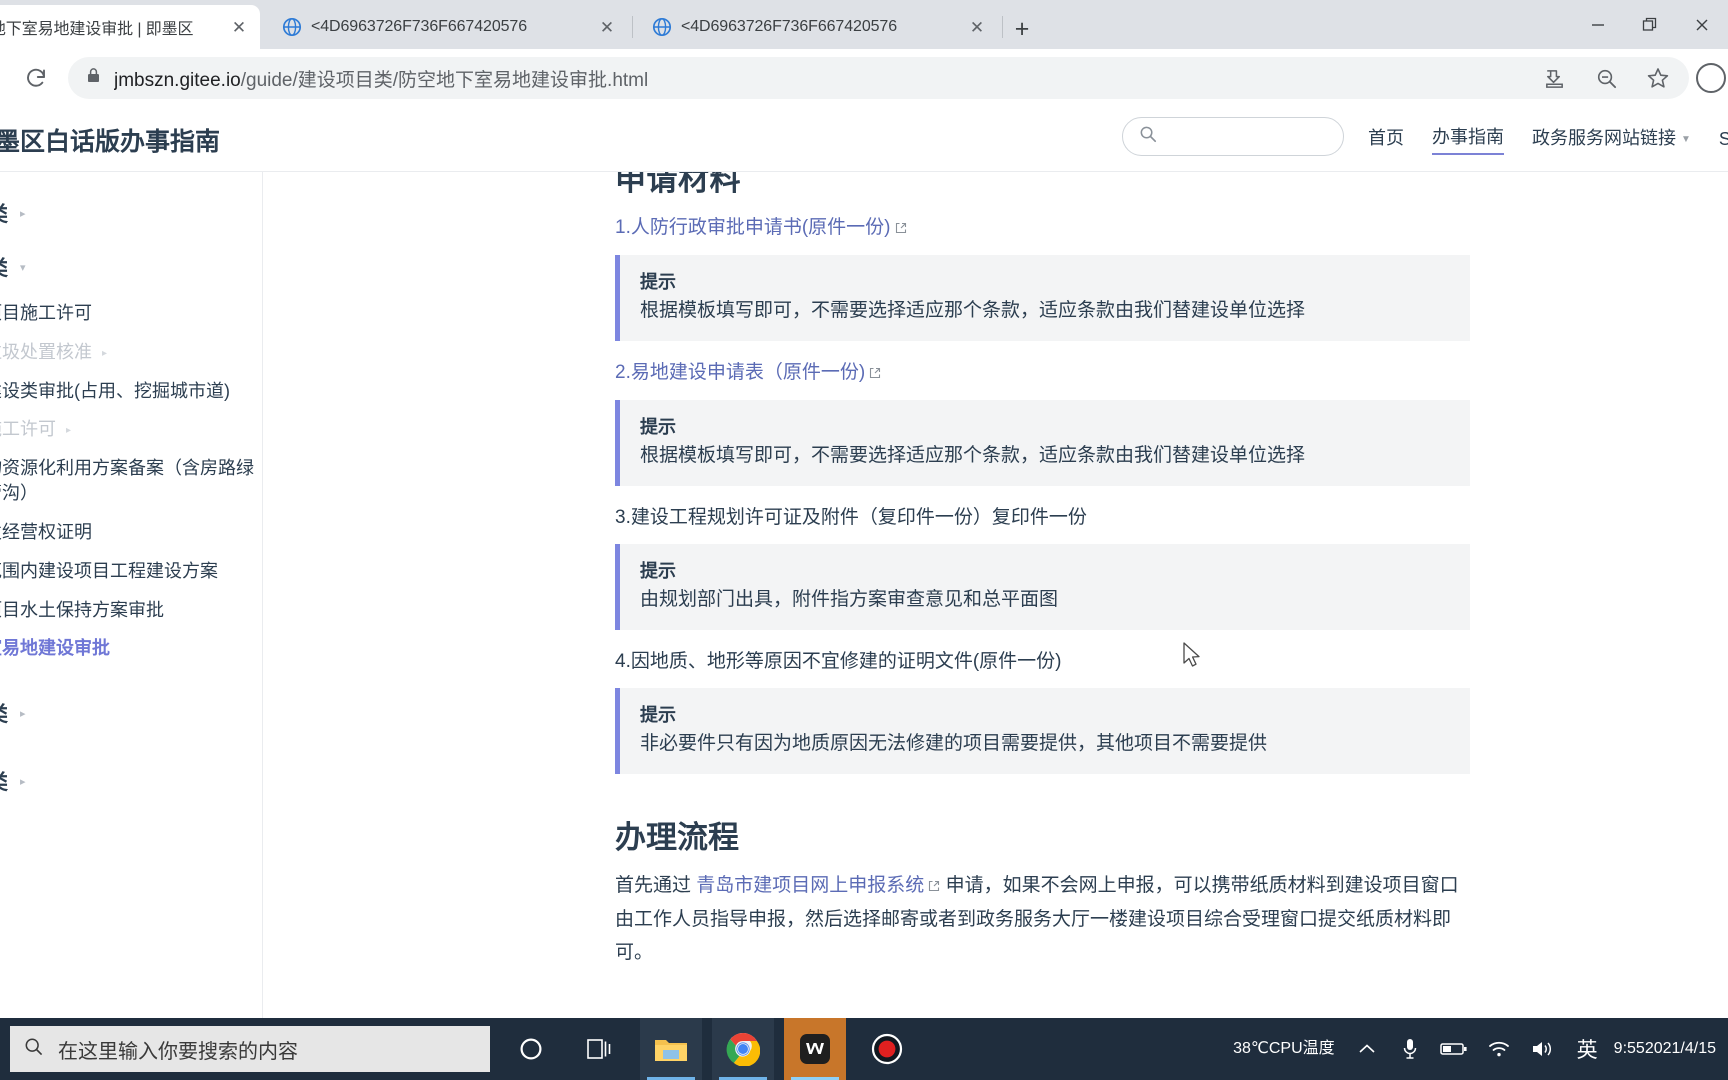 The width and height of the screenshot is (1728, 1080). Describe the element at coordinates (838, 661) in the screenshot. I see `material-item-4: 4.因地质、地形等原因不宜修建的证明文件(原件一份)` at that location.